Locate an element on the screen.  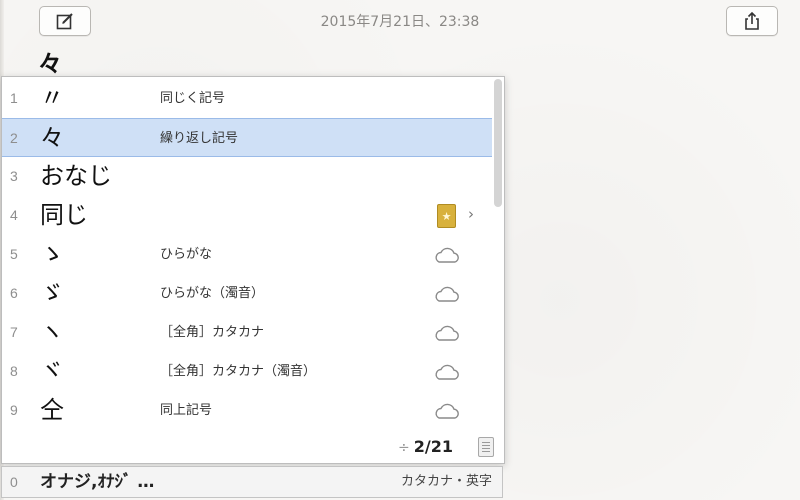
candidate-annotation: ひらがな（濁音） is located at coordinates (212, 293).